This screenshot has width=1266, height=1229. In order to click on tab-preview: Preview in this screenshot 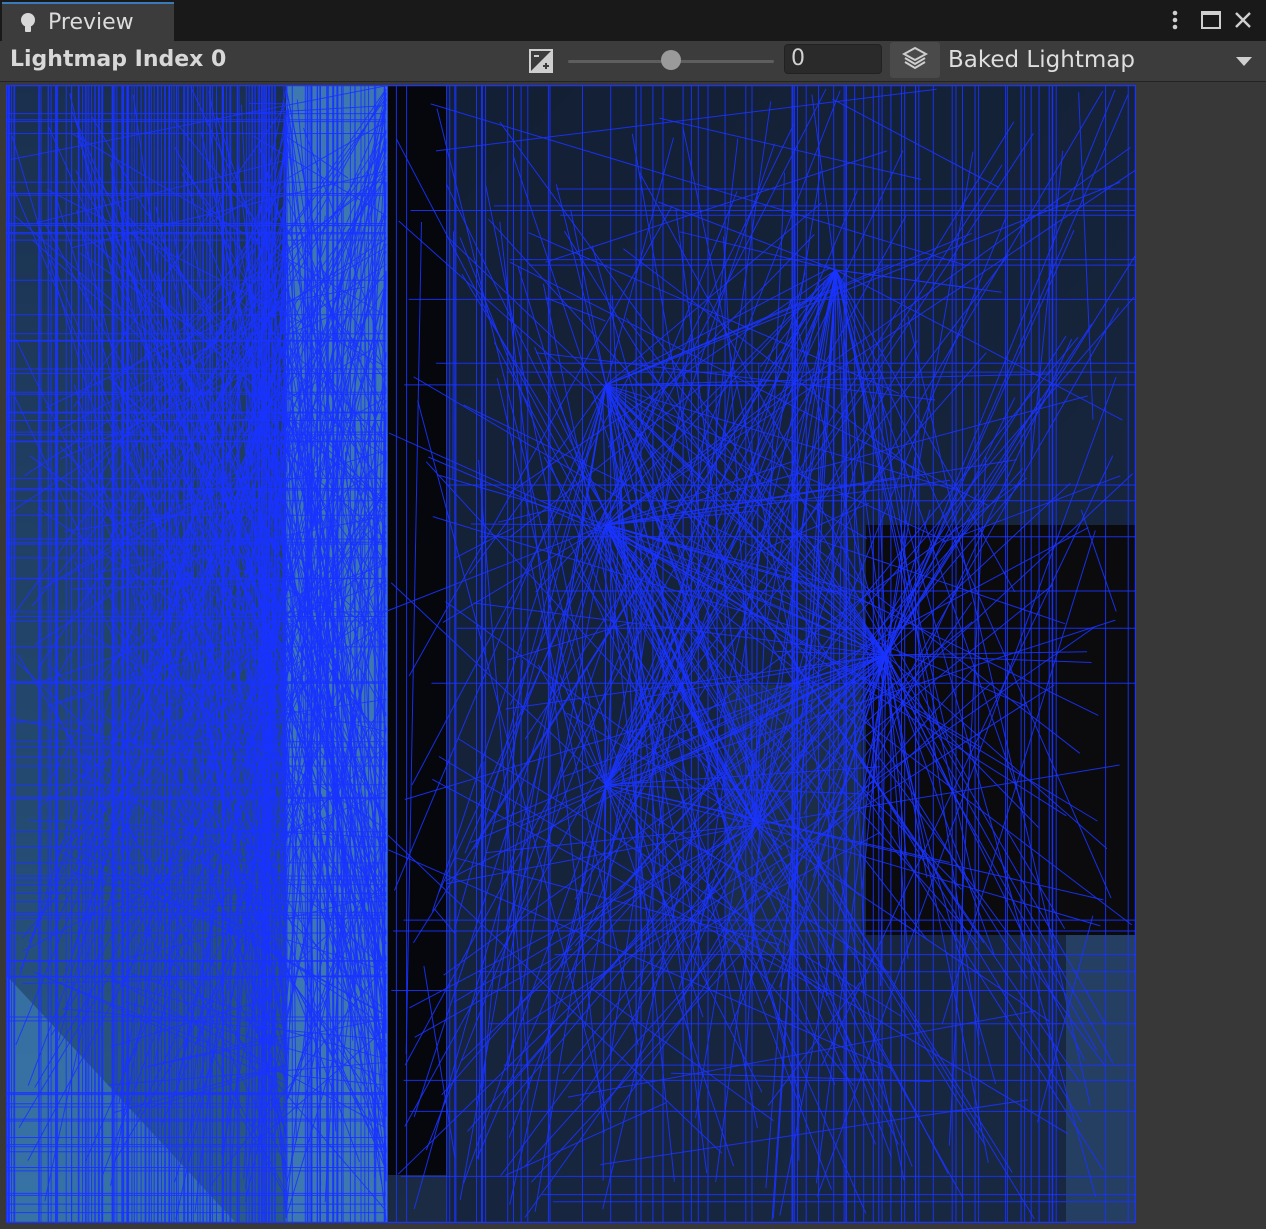, I will do `click(88, 21)`.